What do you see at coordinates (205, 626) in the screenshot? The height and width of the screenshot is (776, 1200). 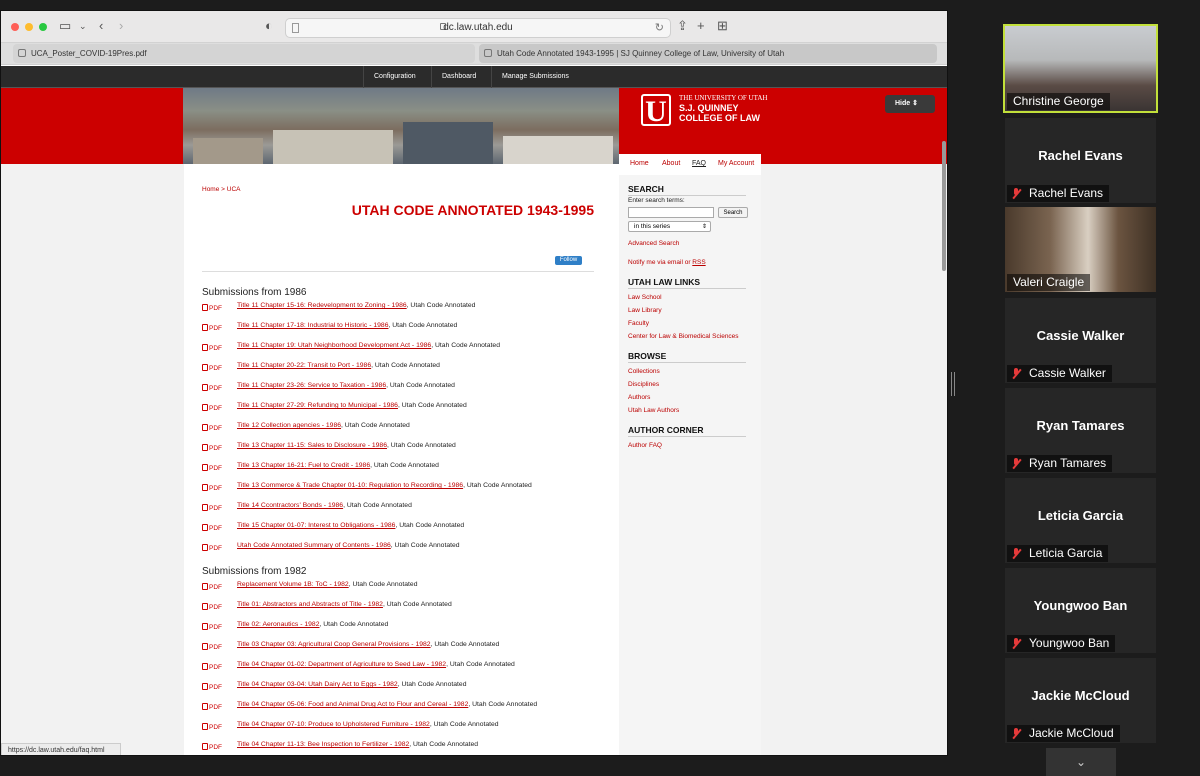 I see `pdf-icon` at bounding box center [205, 626].